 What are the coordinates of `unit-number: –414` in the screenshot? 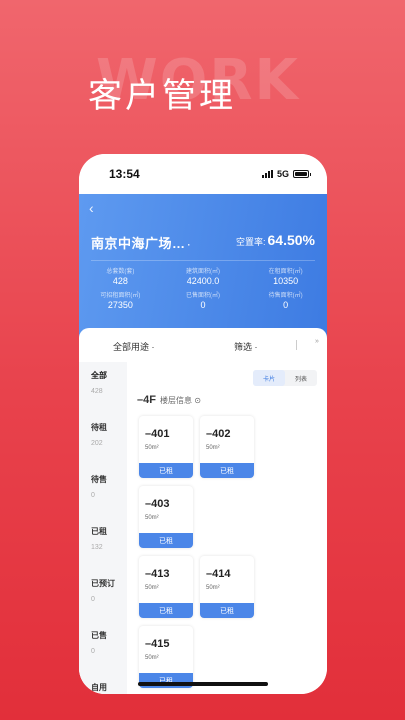 It's located at (218, 574).